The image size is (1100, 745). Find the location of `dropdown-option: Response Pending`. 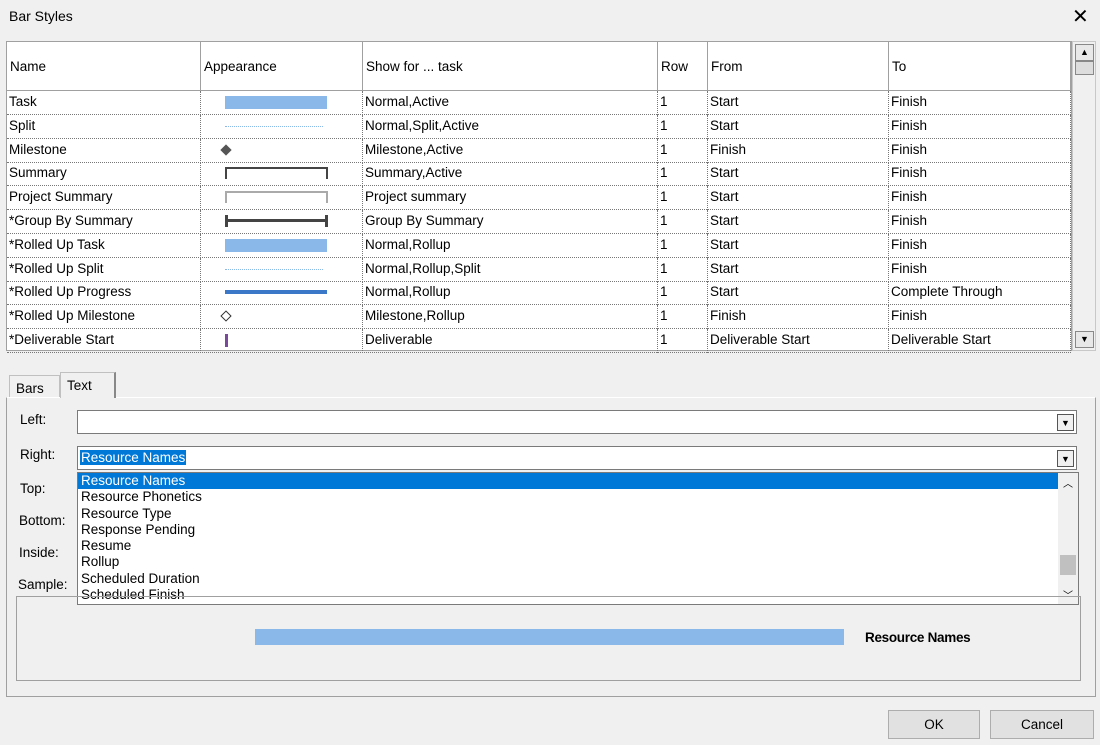

dropdown-option: Response Pending is located at coordinates (568, 530).